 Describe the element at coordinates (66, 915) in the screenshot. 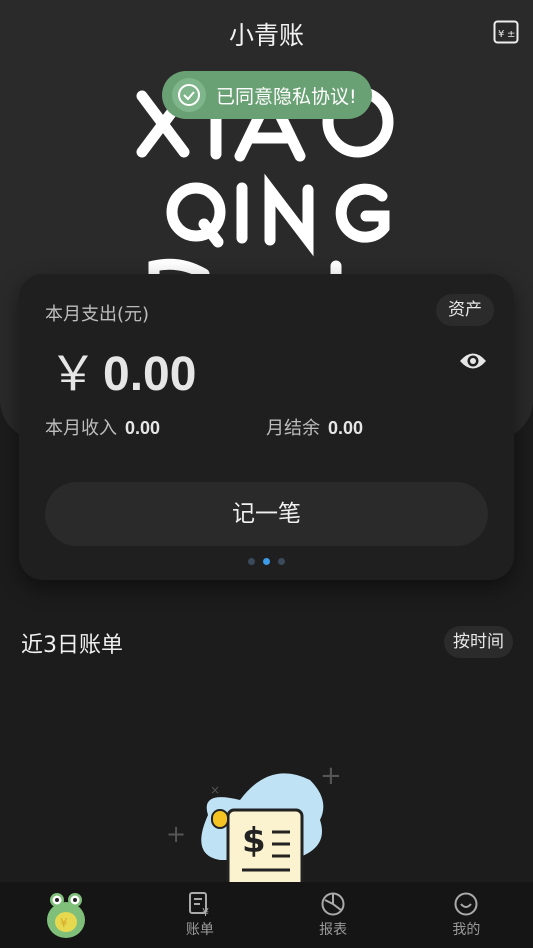

I see `frog-mascot-icon: ¥` at that location.